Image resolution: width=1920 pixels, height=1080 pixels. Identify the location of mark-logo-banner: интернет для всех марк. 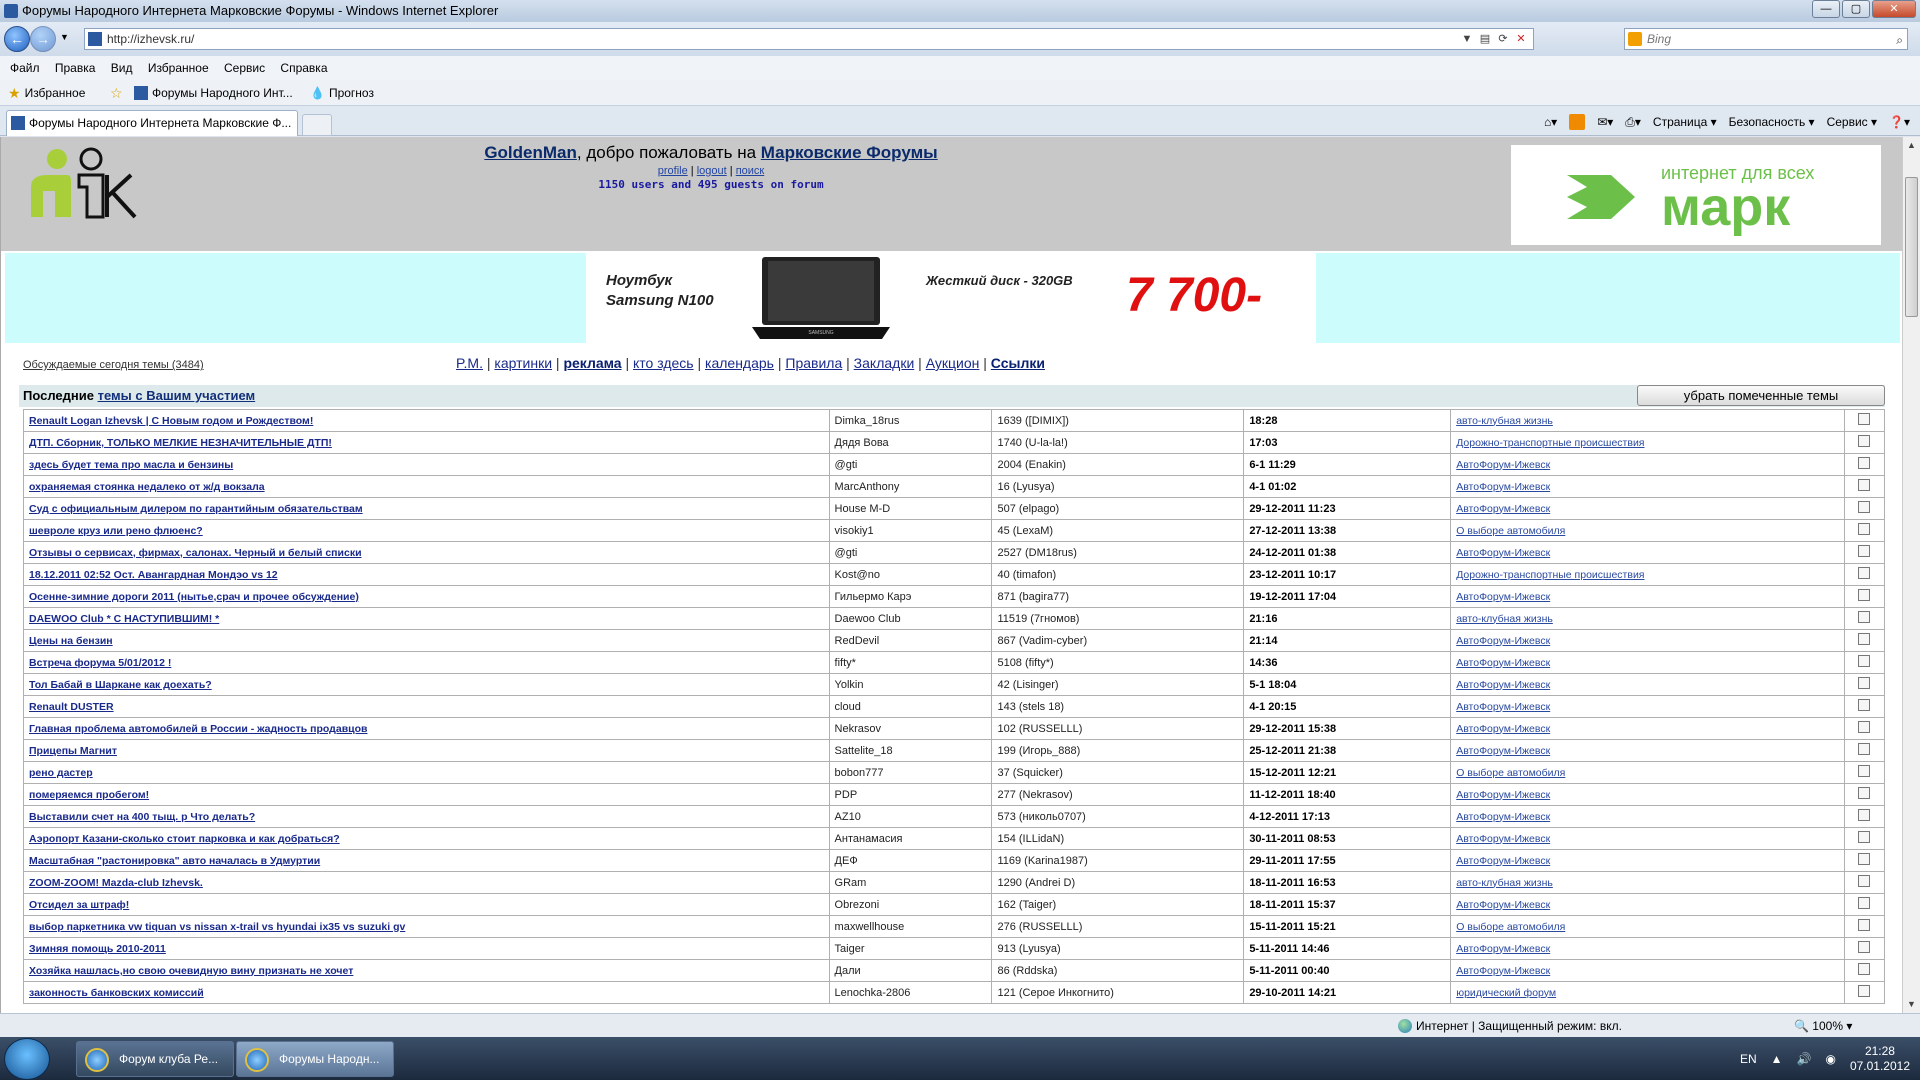
(1696, 195).